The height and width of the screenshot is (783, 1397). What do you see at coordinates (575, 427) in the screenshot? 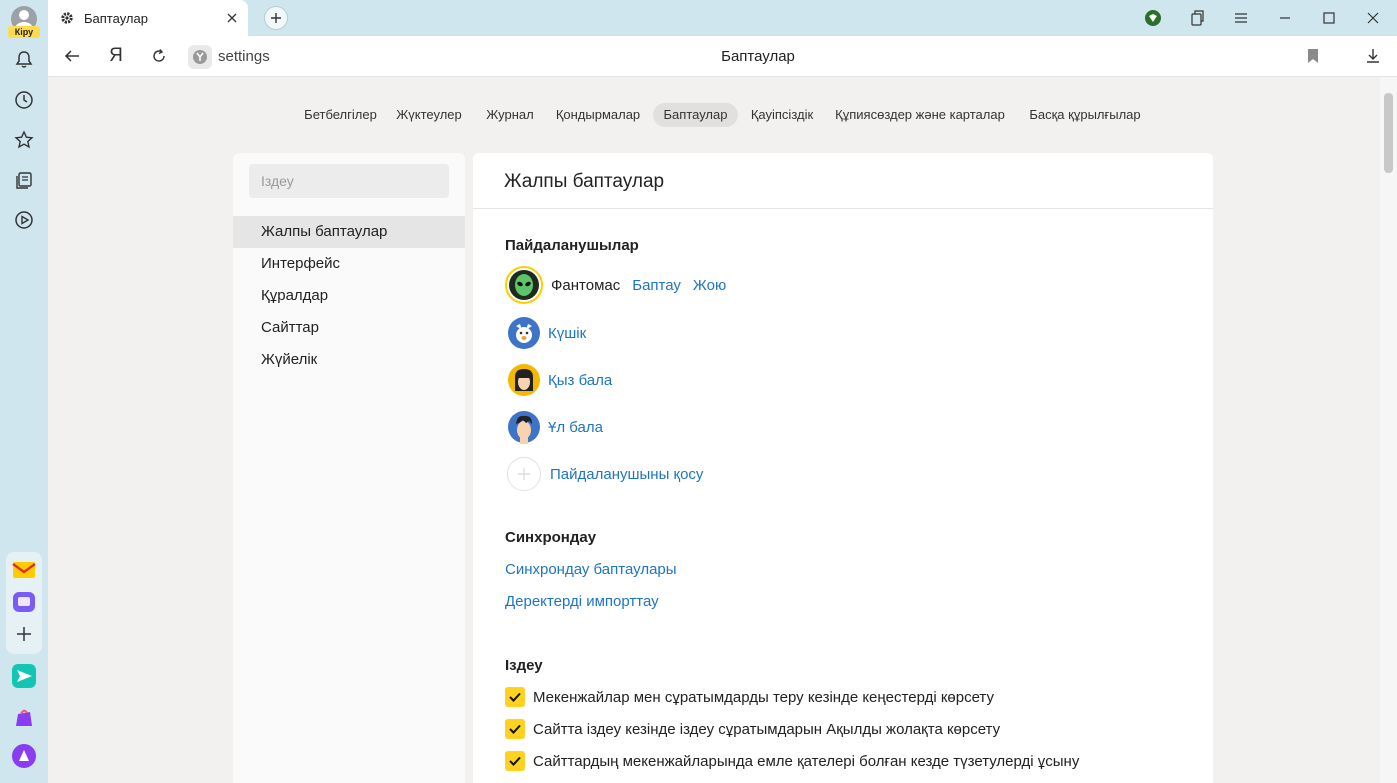
I see `profile-boy-link: Ұл бала` at bounding box center [575, 427].